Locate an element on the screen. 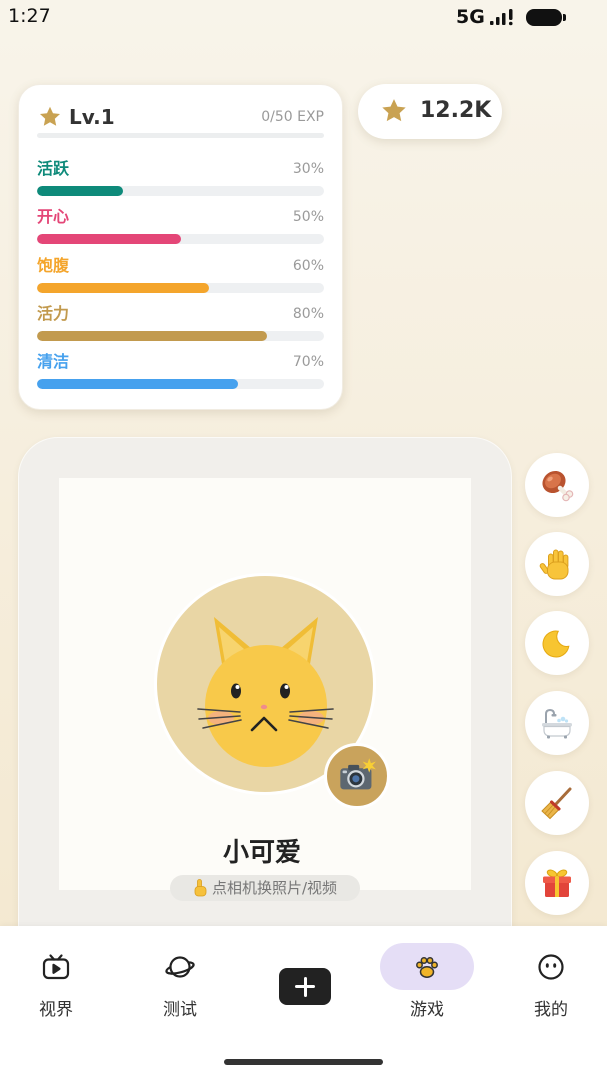 This screenshot has height=1080, width=607. battery-icon is located at coordinates (544, 17).